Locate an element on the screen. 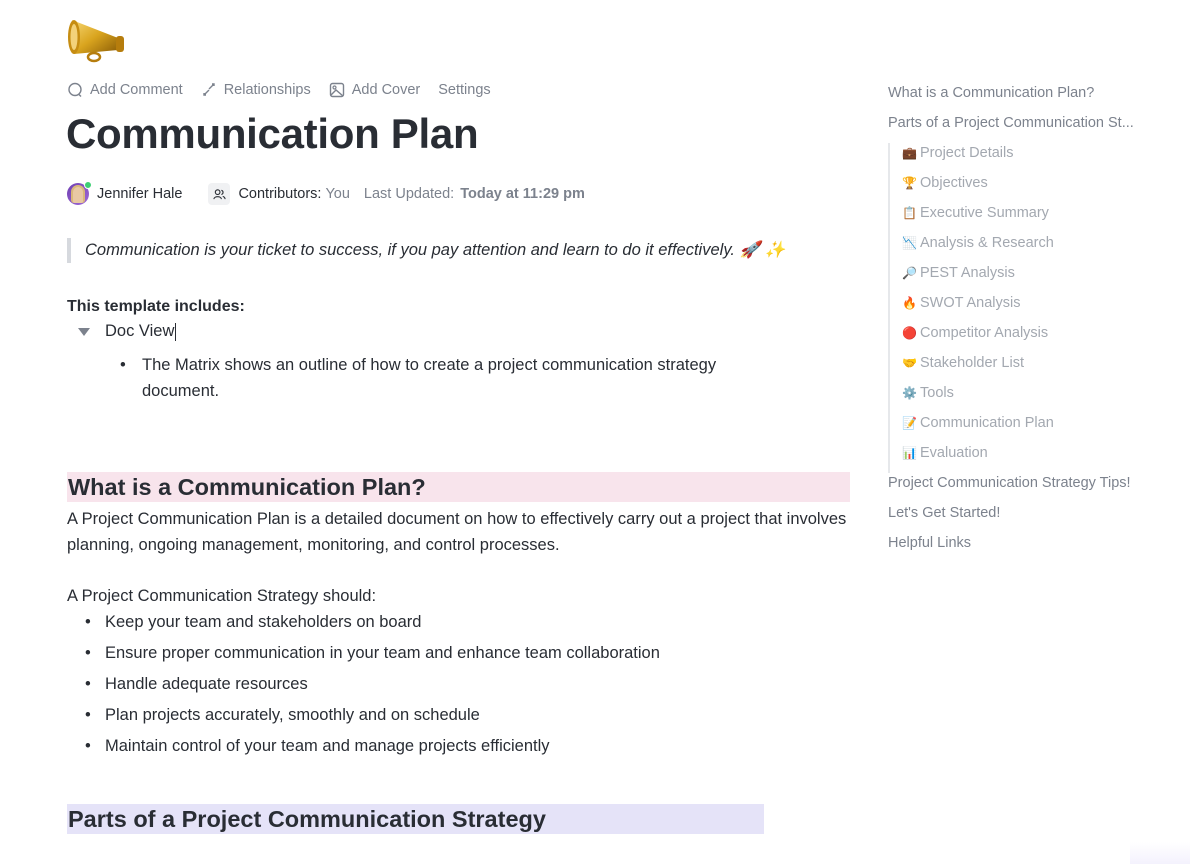 The height and width of the screenshot is (864, 1190). contributors-value: You is located at coordinates (337, 194).